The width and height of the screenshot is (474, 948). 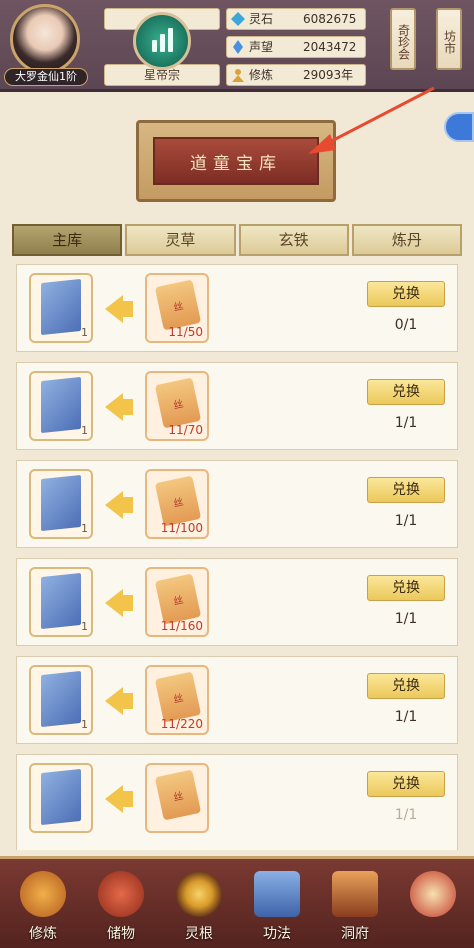 I want to click on nav-techniques: 功法, so click(x=277, y=907).